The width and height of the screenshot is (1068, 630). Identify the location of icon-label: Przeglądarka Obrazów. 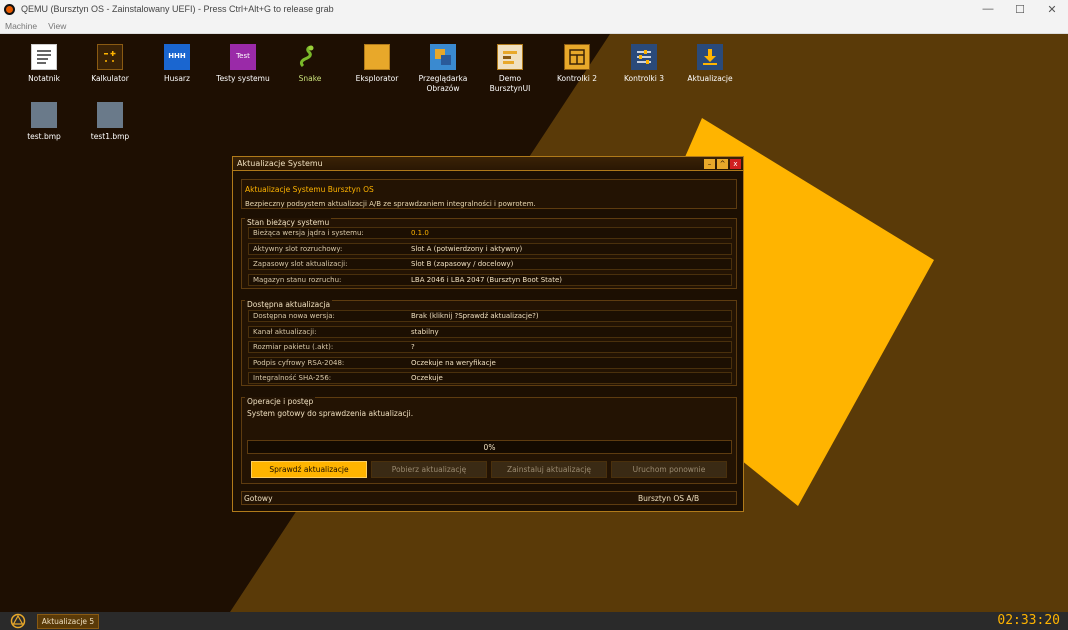
(443, 83).